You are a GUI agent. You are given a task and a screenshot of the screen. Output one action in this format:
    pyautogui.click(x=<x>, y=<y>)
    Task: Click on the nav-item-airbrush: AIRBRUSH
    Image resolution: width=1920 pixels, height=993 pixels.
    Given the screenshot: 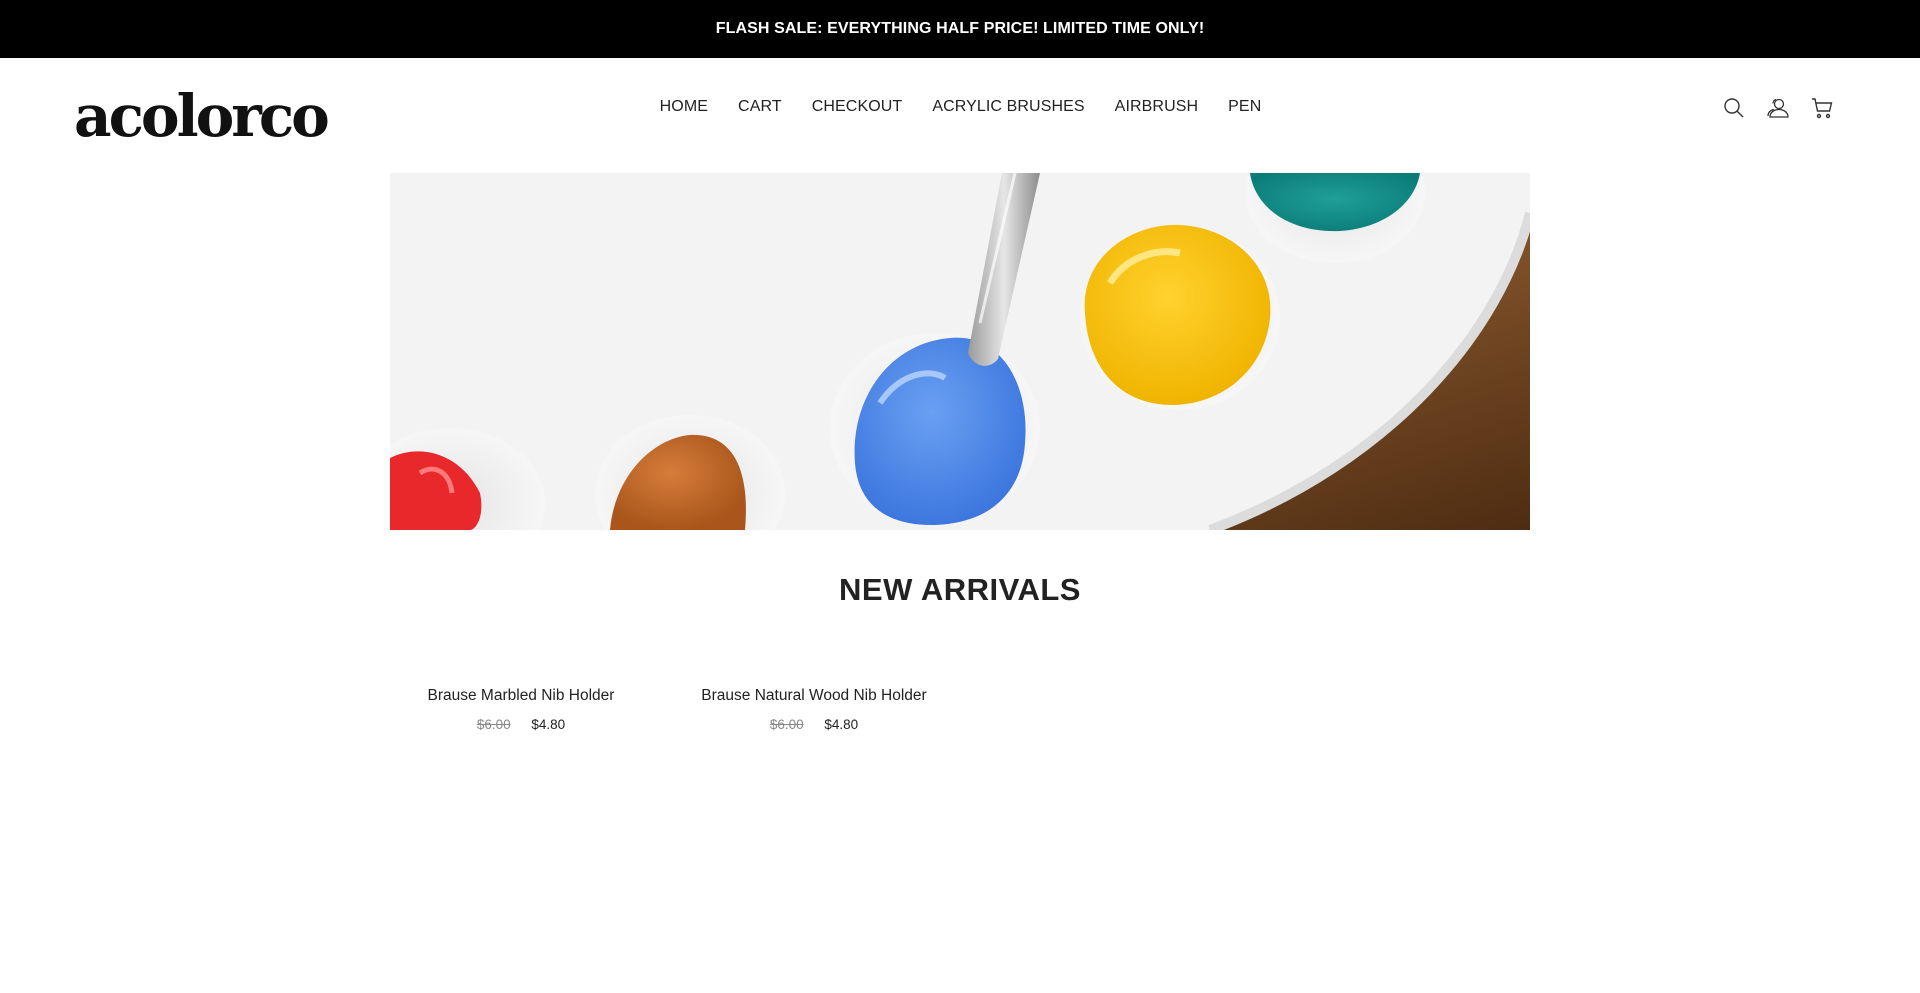 What is the action you would take?
    pyautogui.click(x=1156, y=107)
    